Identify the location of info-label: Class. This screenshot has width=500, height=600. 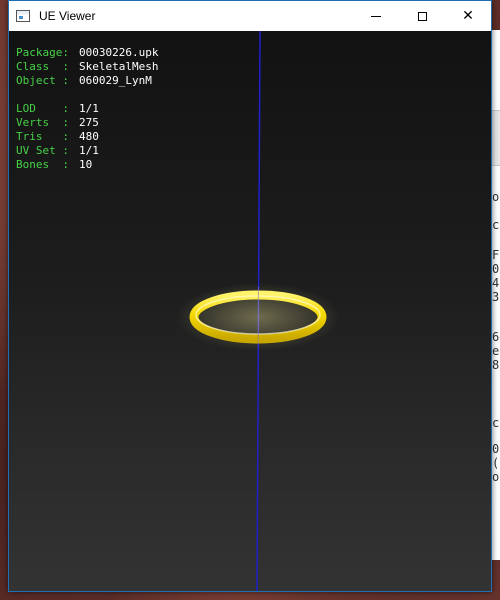
(33, 66).